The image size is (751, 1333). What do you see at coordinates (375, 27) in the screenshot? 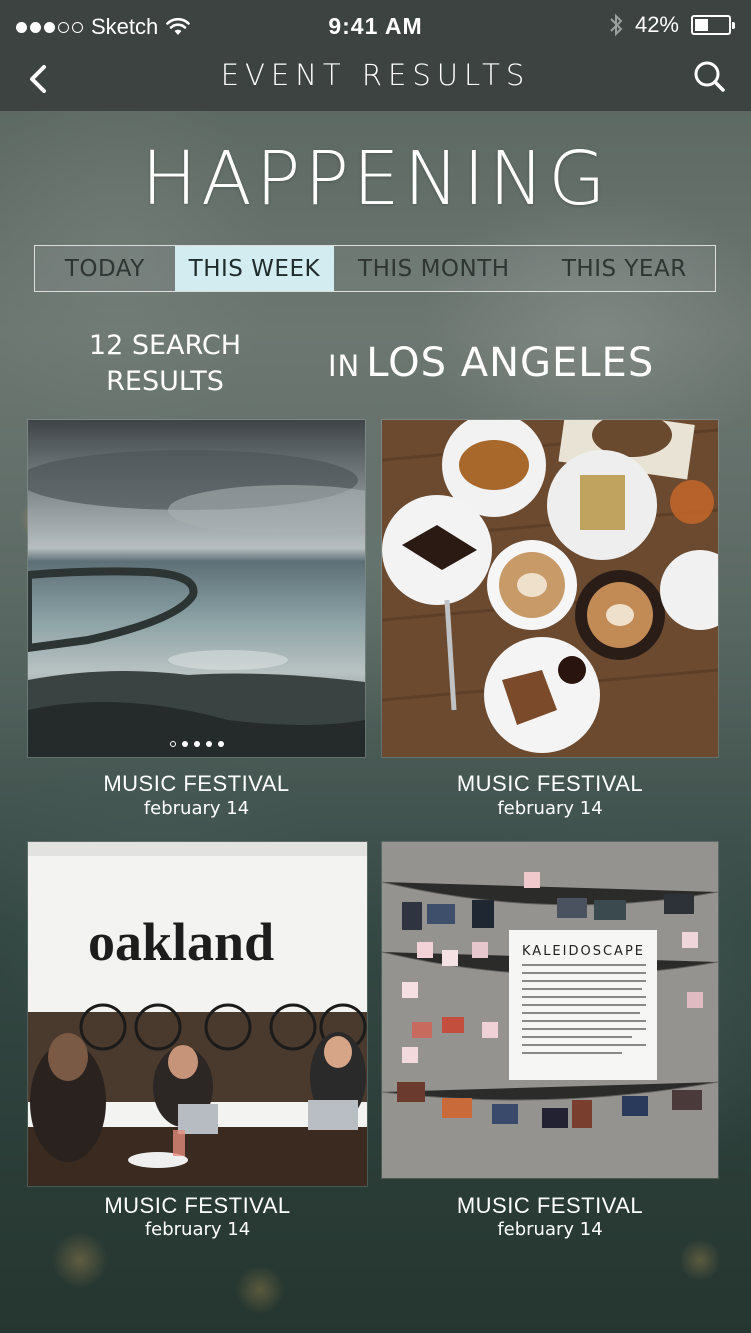
I see `status-bar: Sketch 9:41 AM 42%` at bounding box center [375, 27].